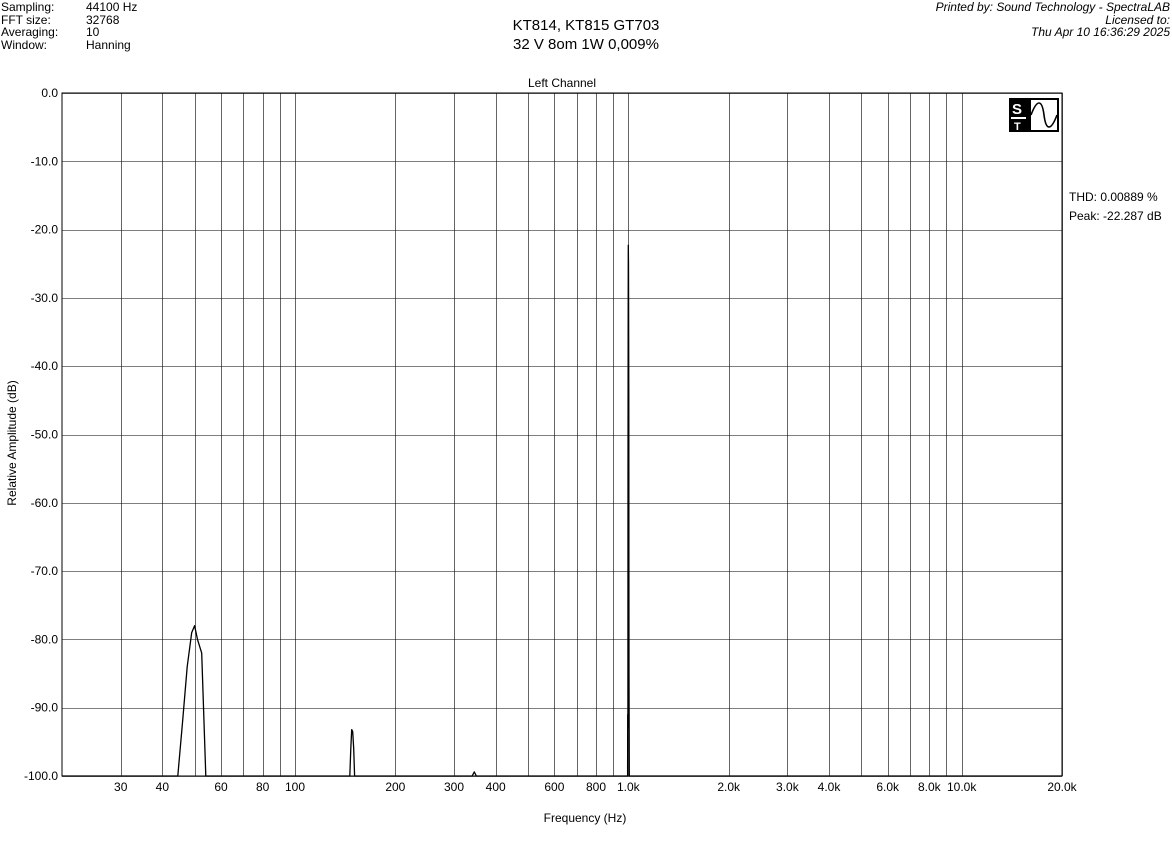 The height and width of the screenshot is (864, 1172). Describe the element at coordinates (121, 787) in the screenshot. I see `x-tick-label: 30` at that location.